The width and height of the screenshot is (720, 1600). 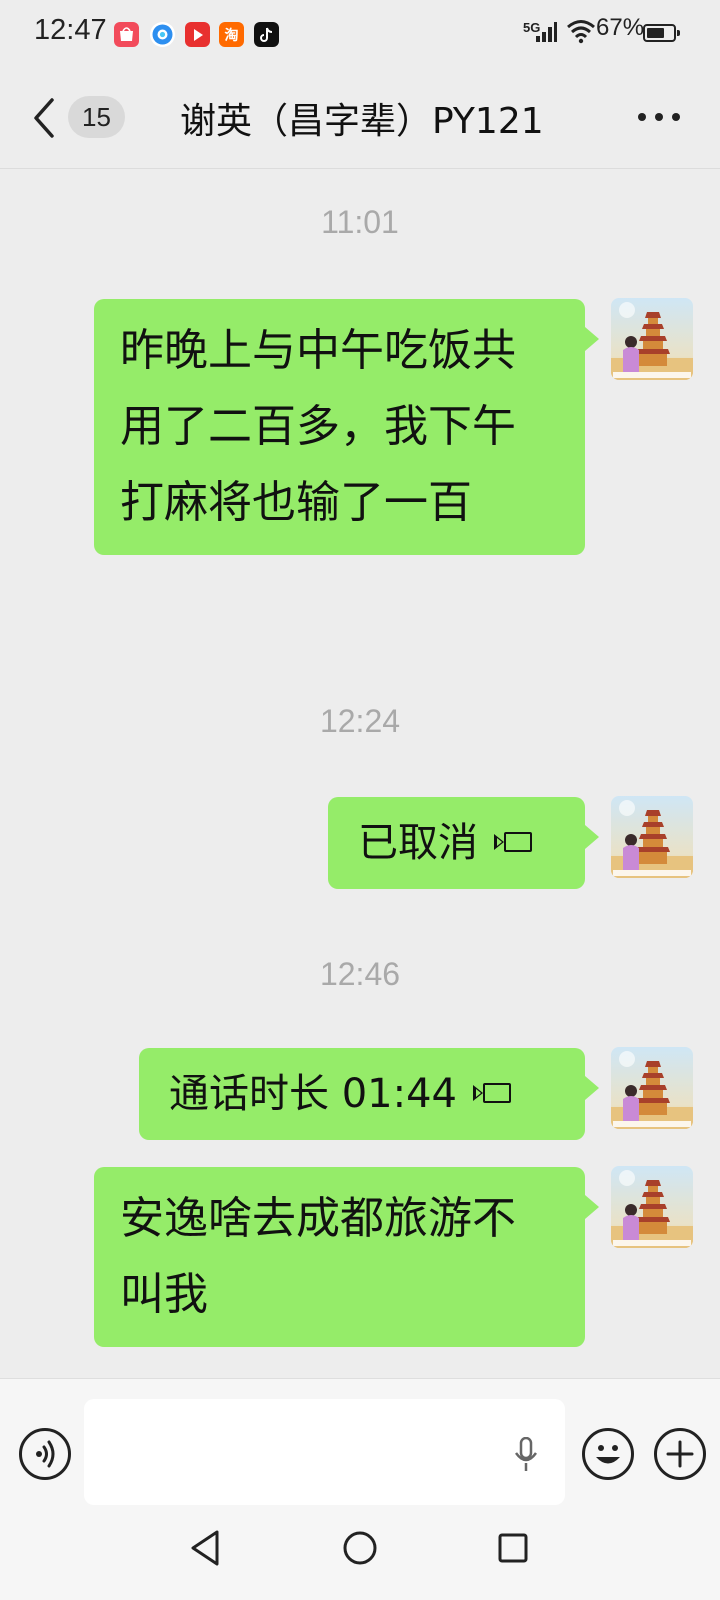 I want to click on square-recents-icon, so click(x=513, y=1548).